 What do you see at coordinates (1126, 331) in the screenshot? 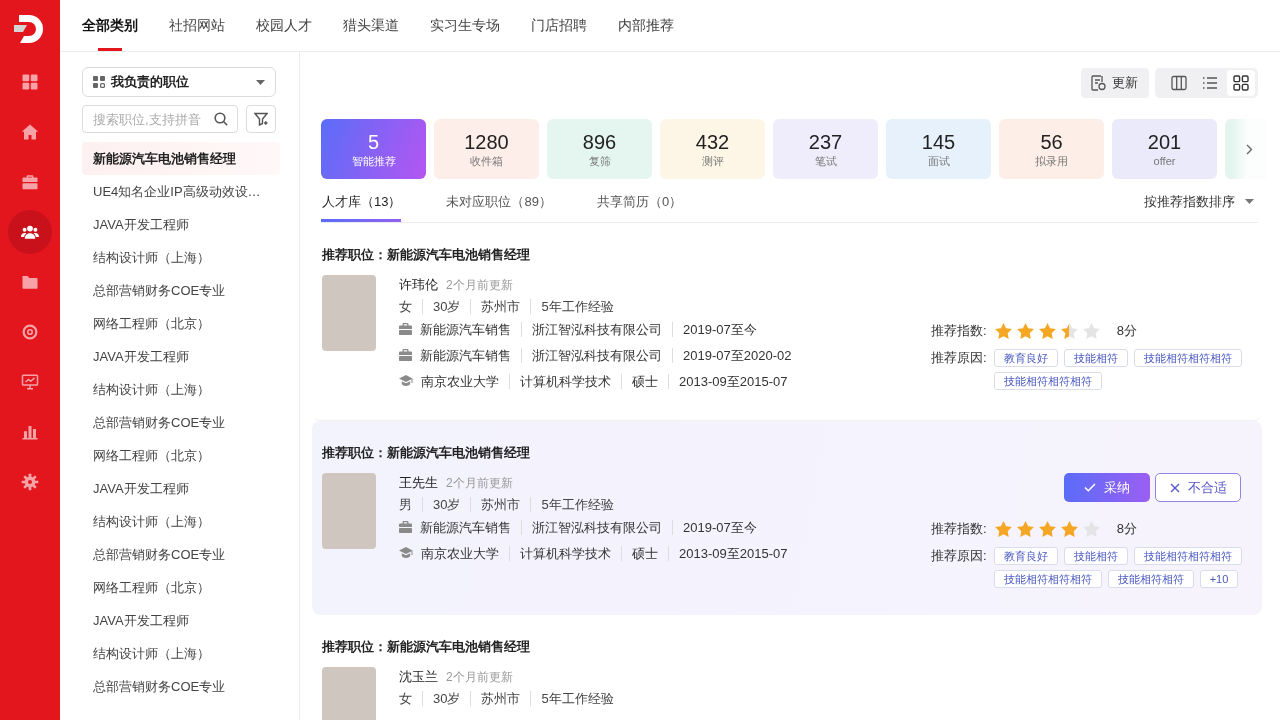
I see `score: 8分` at bounding box center [1126, 331].